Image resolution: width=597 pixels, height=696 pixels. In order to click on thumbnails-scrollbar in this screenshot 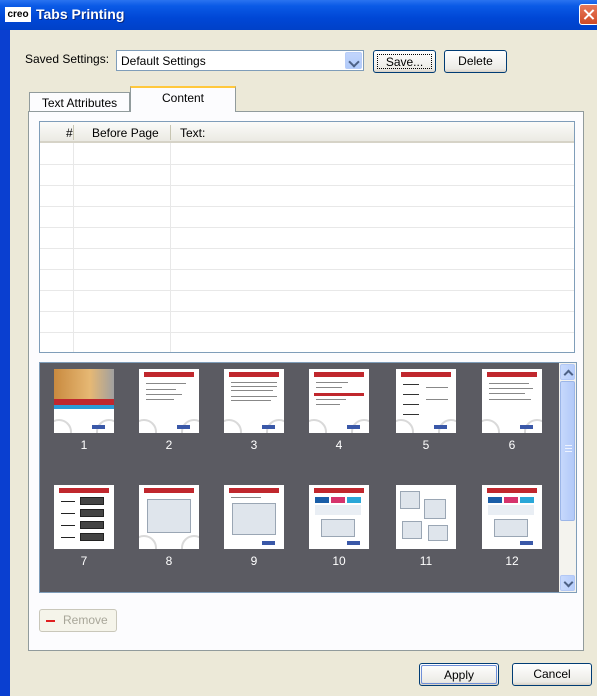, I will do `click(567, 477)`.